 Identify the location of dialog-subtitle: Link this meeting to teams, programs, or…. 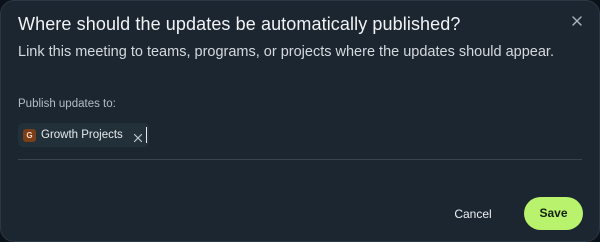
(286, 52).